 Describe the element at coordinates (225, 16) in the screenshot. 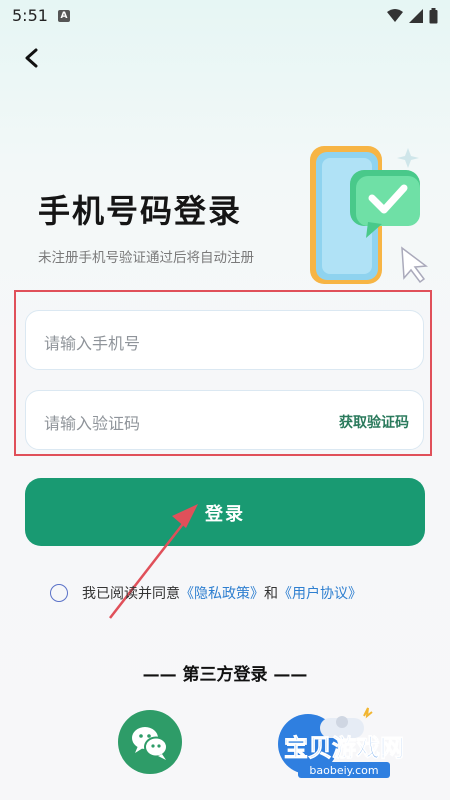

I see `status-bar: 5:51 A` at that location.